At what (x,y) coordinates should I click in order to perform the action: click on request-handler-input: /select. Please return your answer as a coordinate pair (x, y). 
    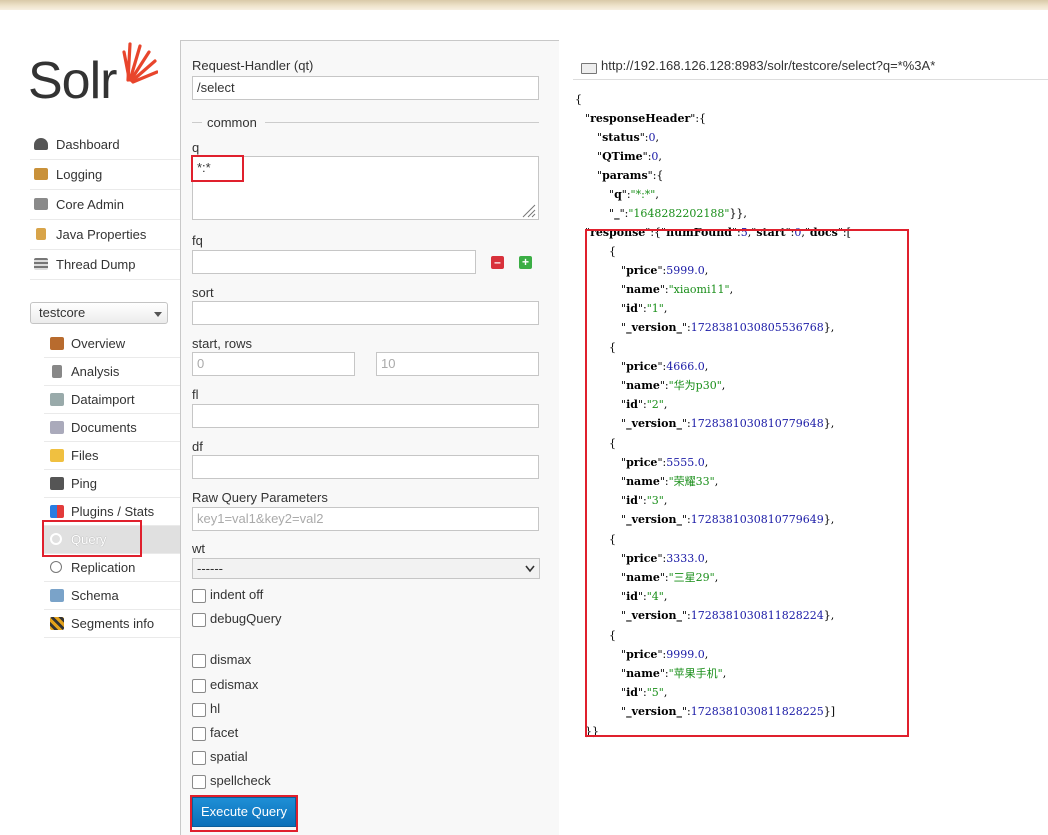
    Looking at the image, I should click on (365, 88).